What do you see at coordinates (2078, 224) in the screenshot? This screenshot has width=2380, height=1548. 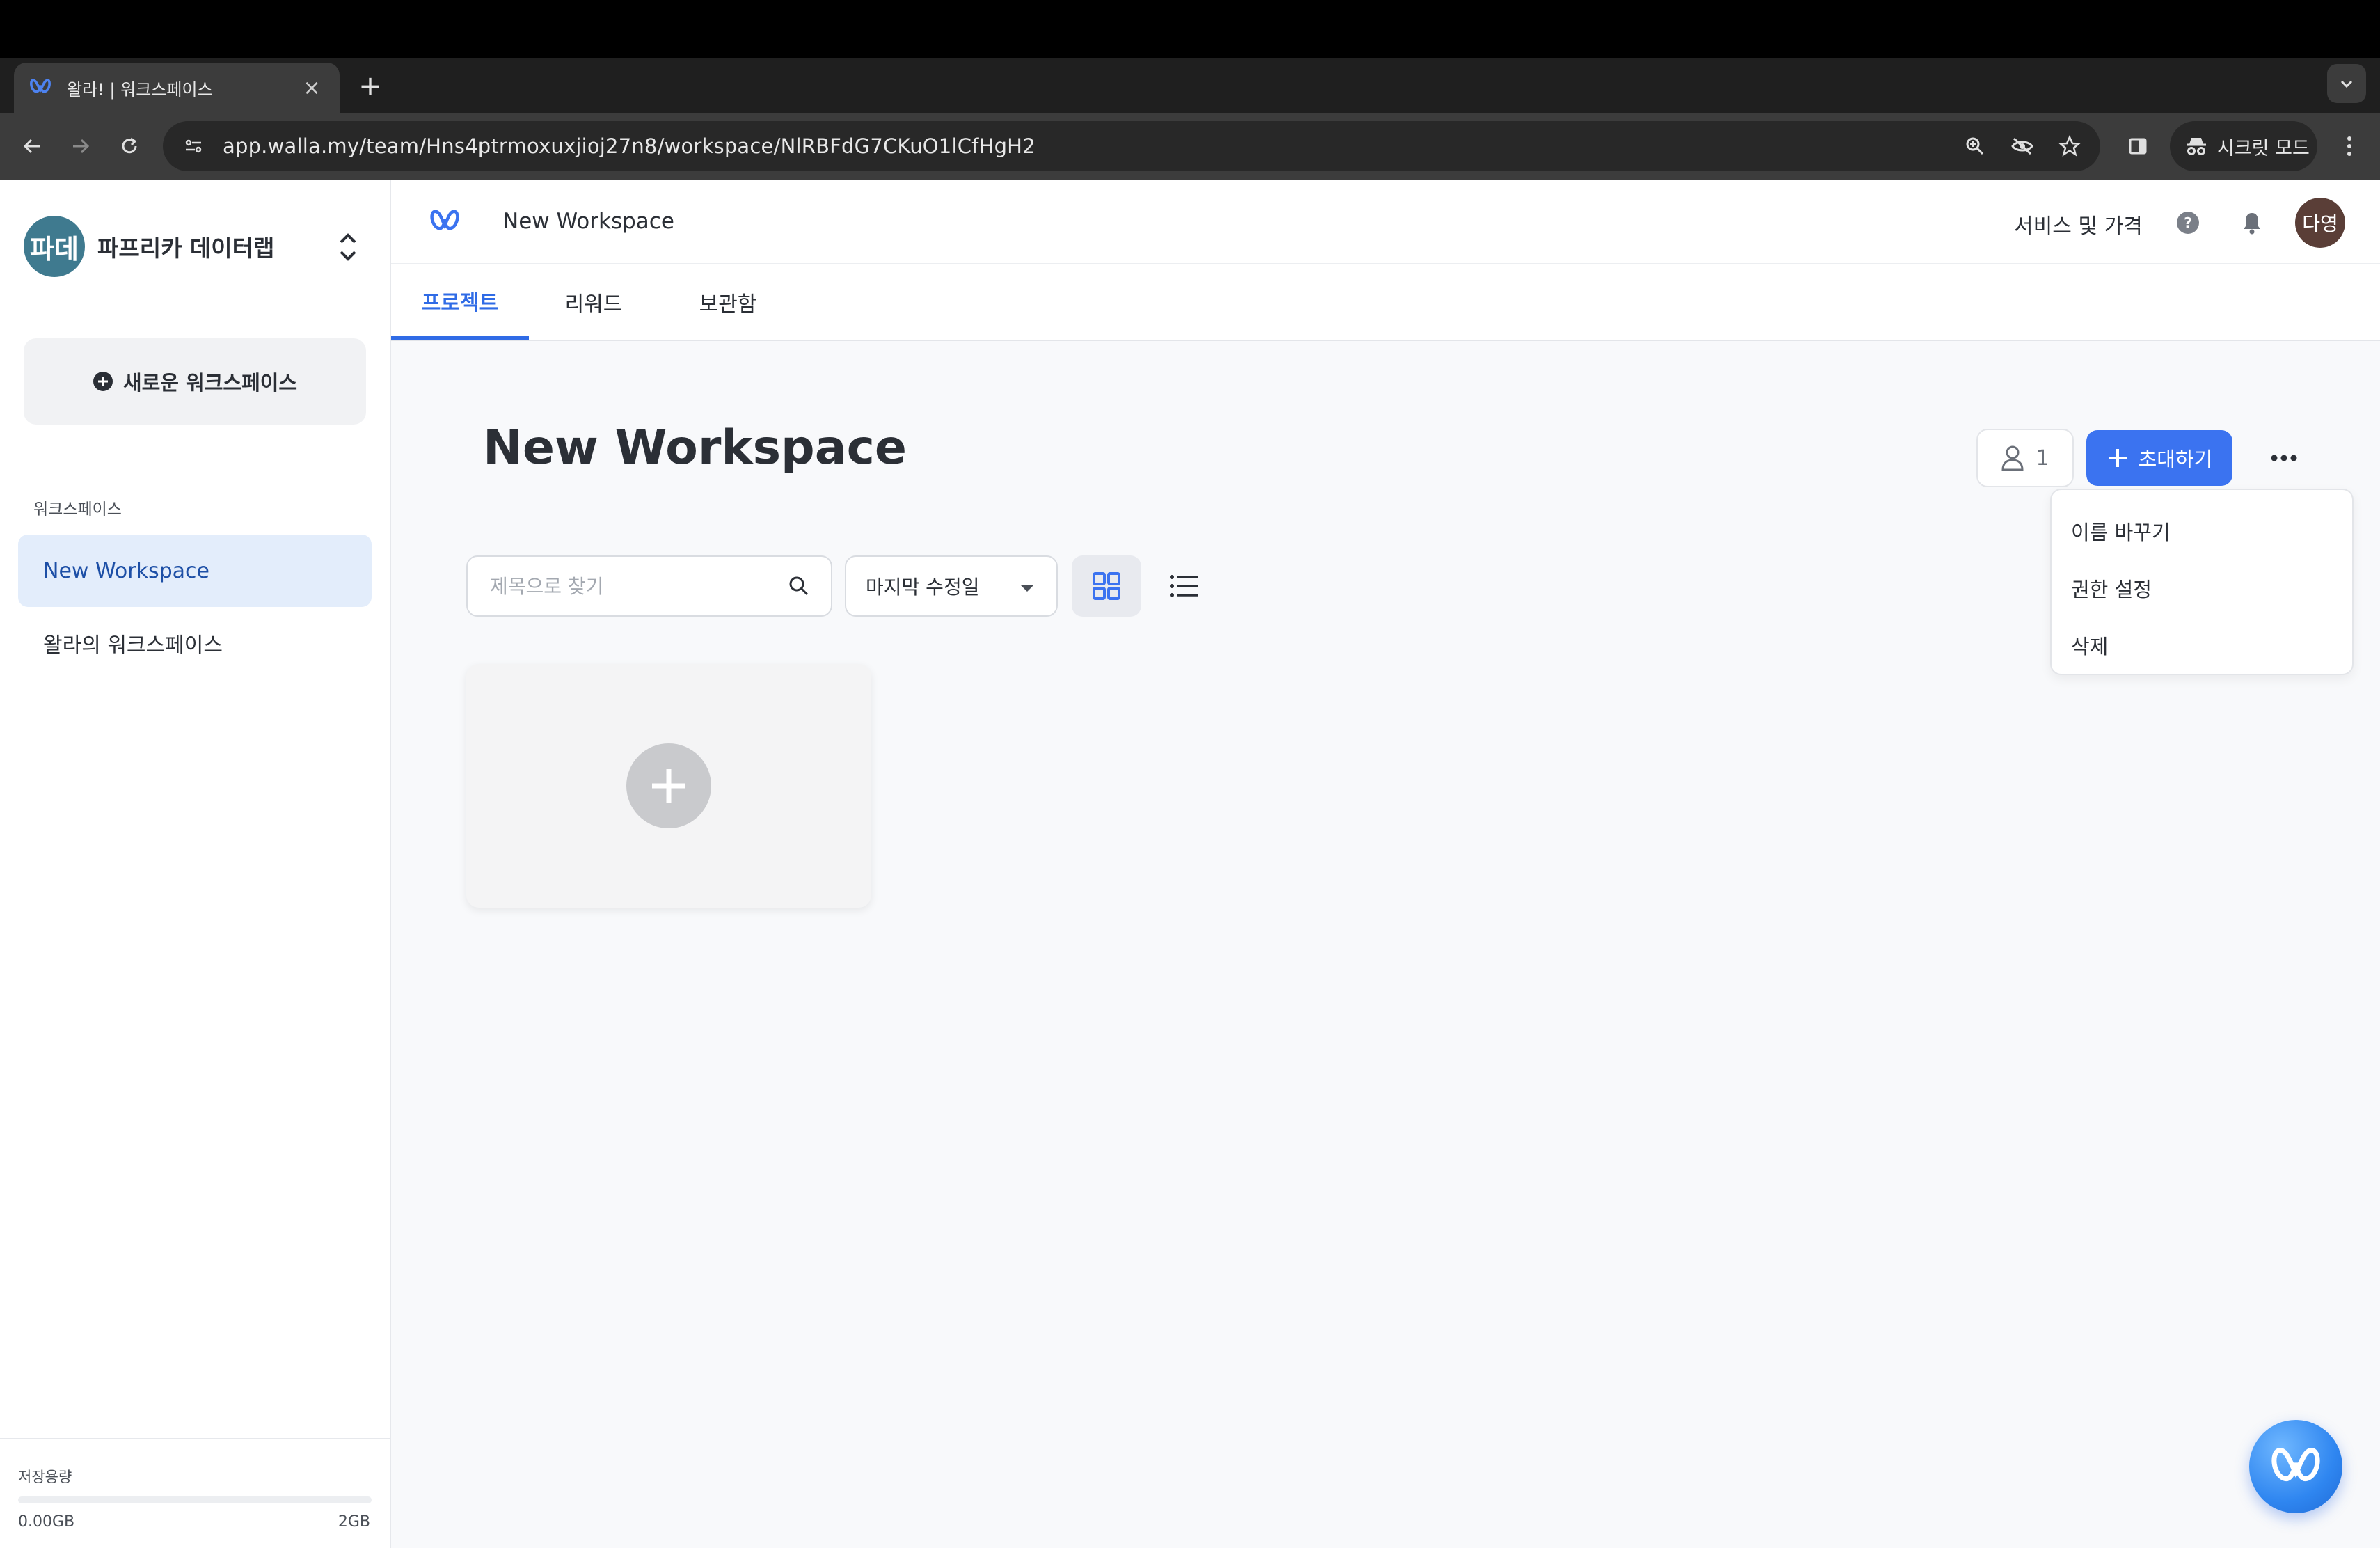 I see `service-pricing-link: 서비스 및 가격` at bounding box center [2078, 224].